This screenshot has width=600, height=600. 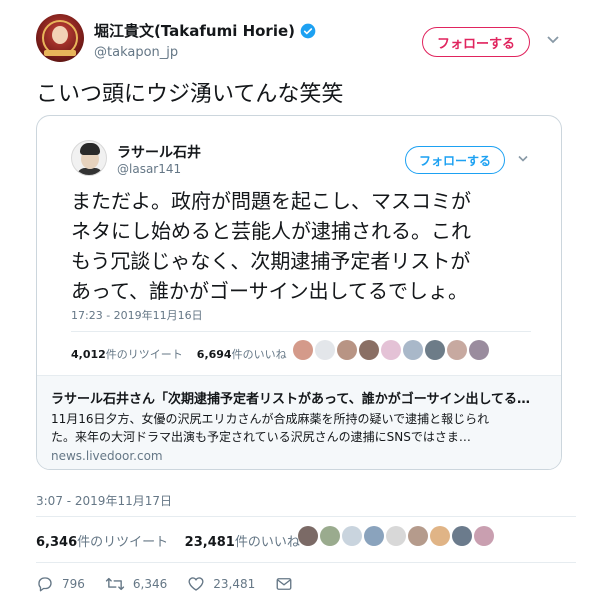 I want to click on quoted-retweet-stat: 4,012件のリツイート, so click(x=127, y=354).